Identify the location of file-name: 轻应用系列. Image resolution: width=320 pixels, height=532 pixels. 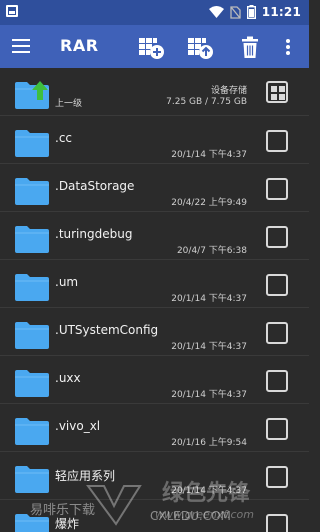
(85, 476).